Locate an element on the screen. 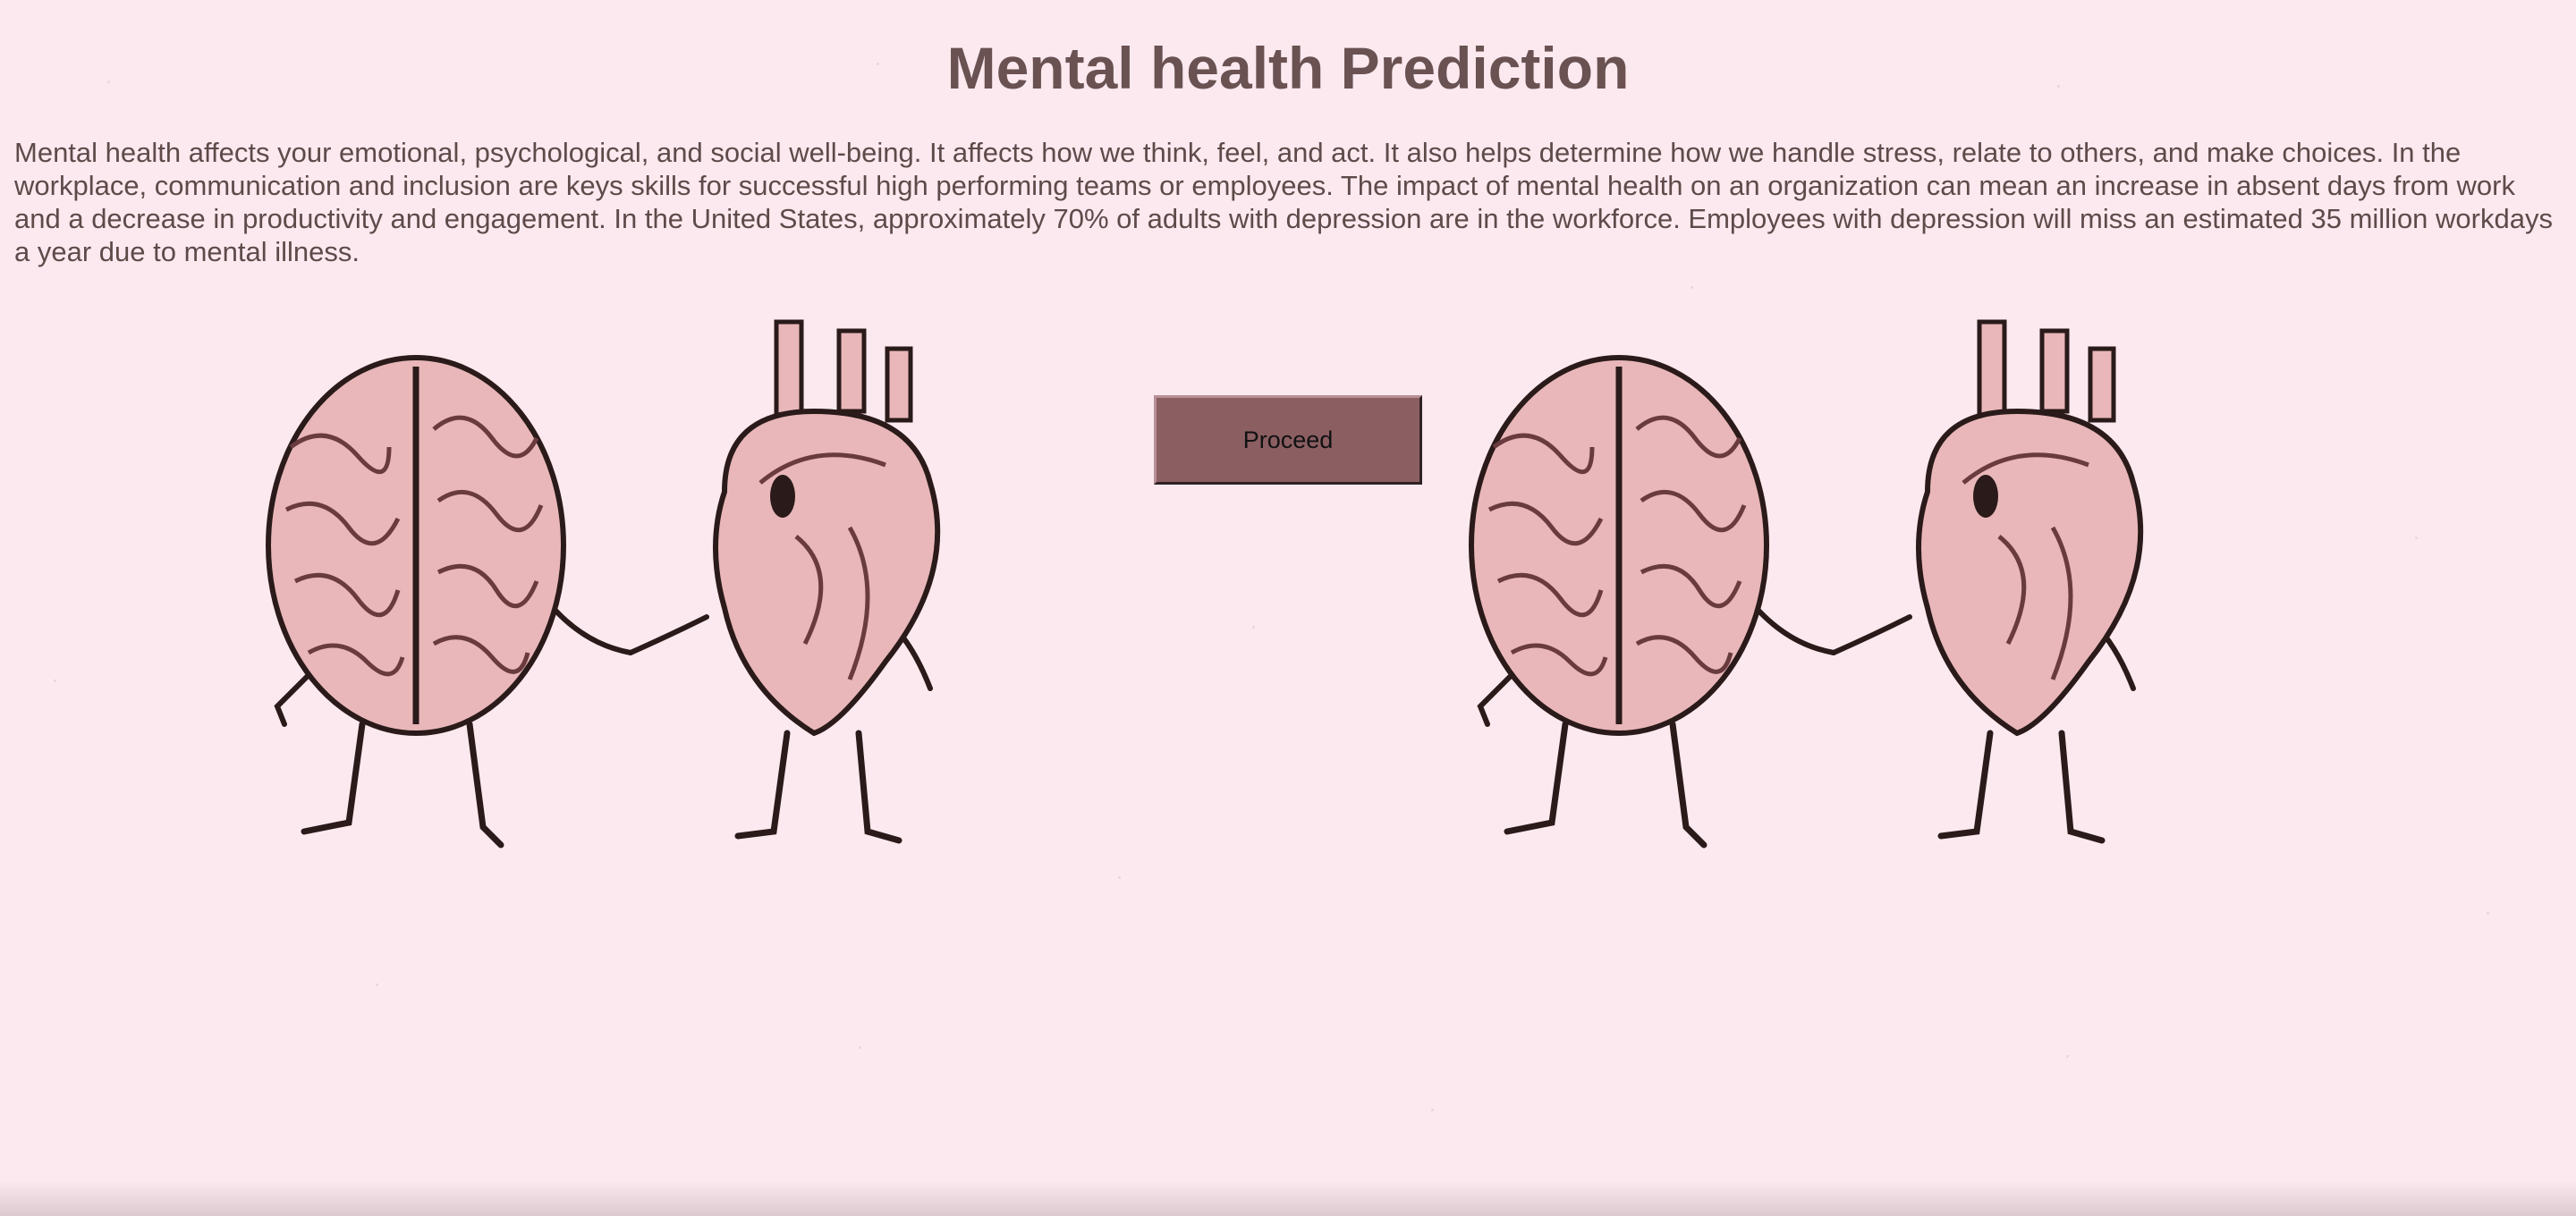 The height and width of the screenshot is (1216, 2576). brain-heart-illustration-left is located at coordinates (603, 584).